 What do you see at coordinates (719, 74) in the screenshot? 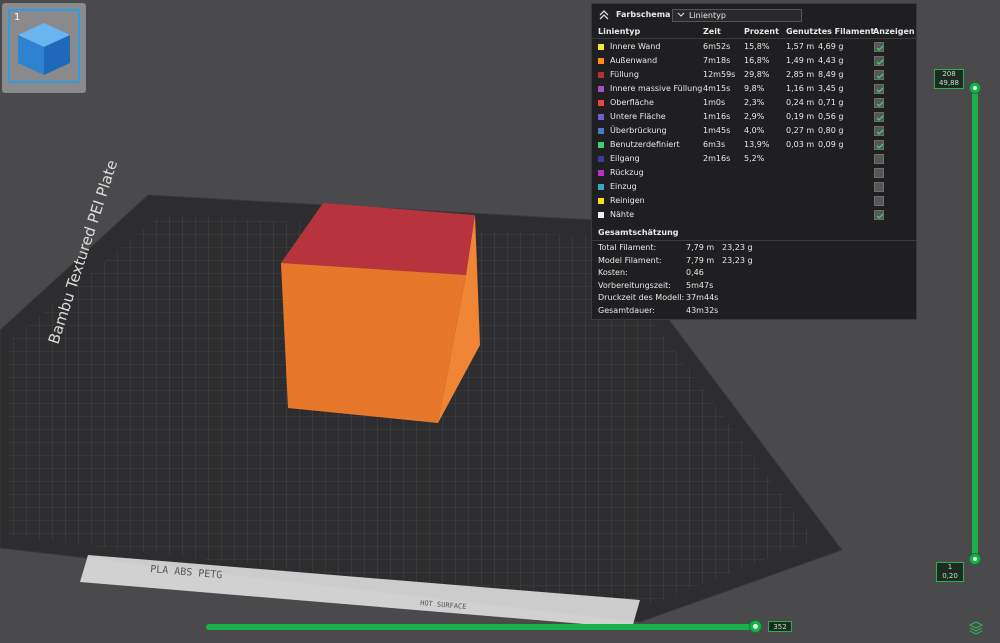
I see `line-type-time: 12m59s` at bounding box center [719, 74].